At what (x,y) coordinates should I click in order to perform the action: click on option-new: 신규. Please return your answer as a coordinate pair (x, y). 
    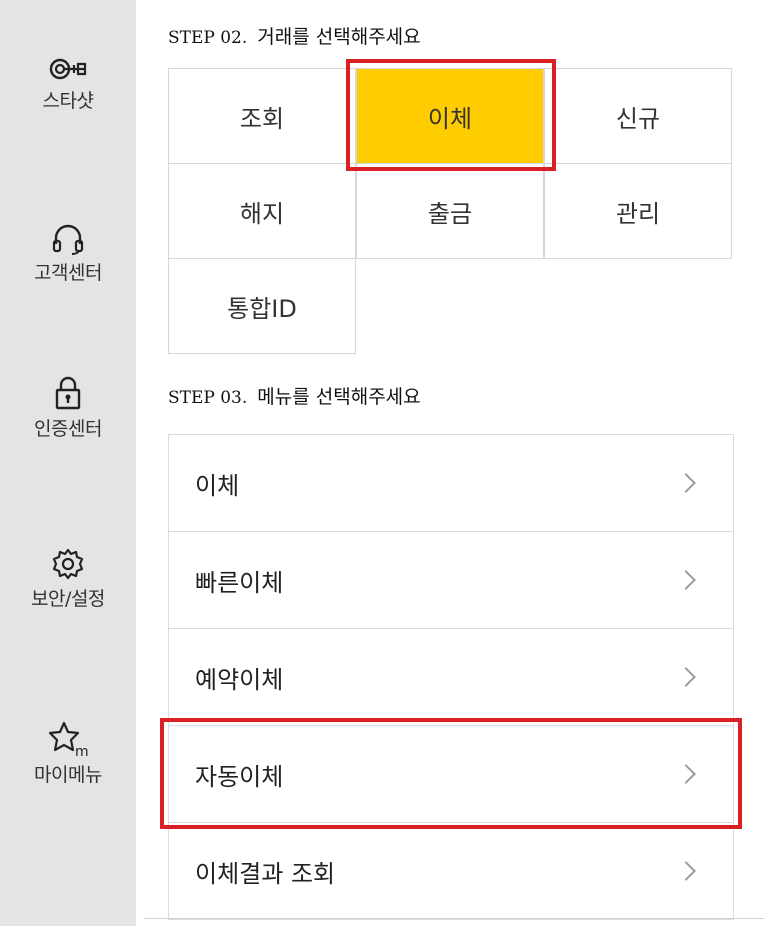
    Looking at the image, I should click on (638, 116).